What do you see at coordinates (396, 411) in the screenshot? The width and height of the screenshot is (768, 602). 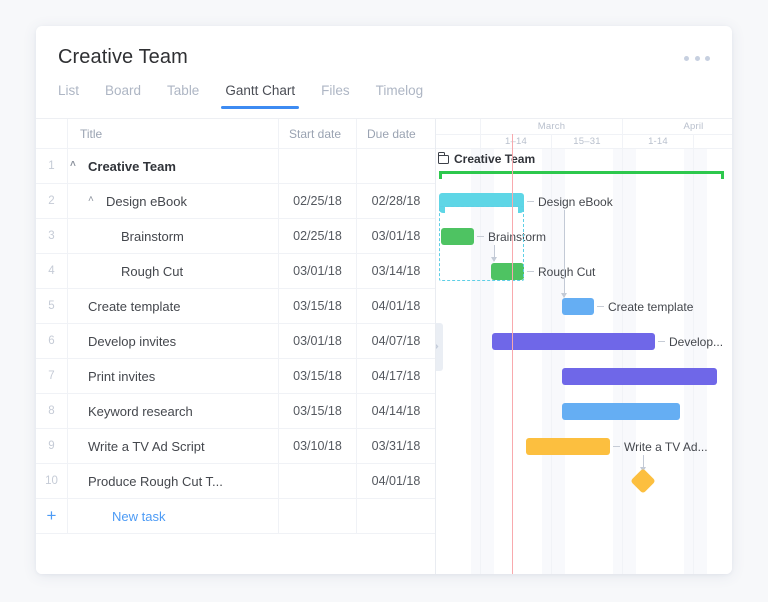 I see `row-due-date: 04/14/18` at bounding box center [396, 411].